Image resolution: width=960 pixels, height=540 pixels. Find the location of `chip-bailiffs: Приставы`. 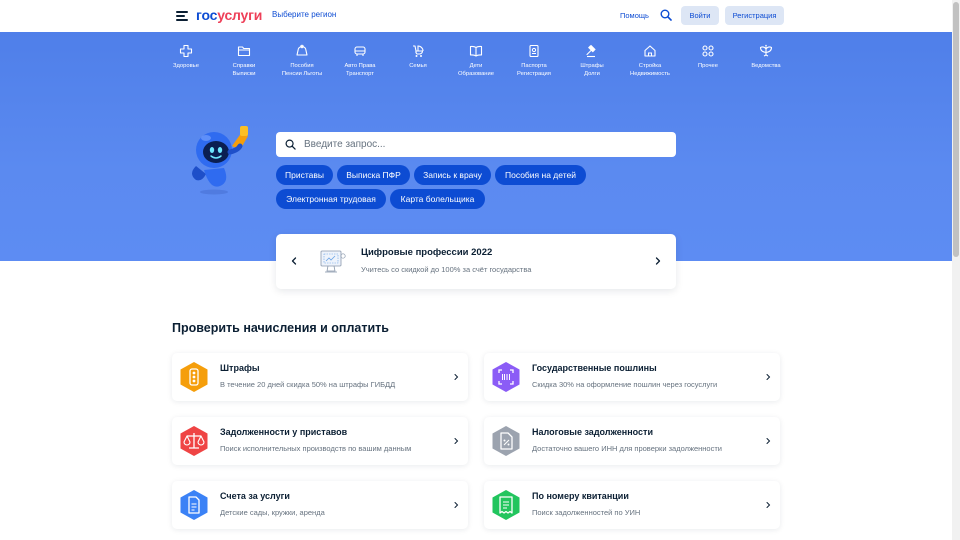

chip-bailiffs: Приставы is located at coordinates (304, 175).